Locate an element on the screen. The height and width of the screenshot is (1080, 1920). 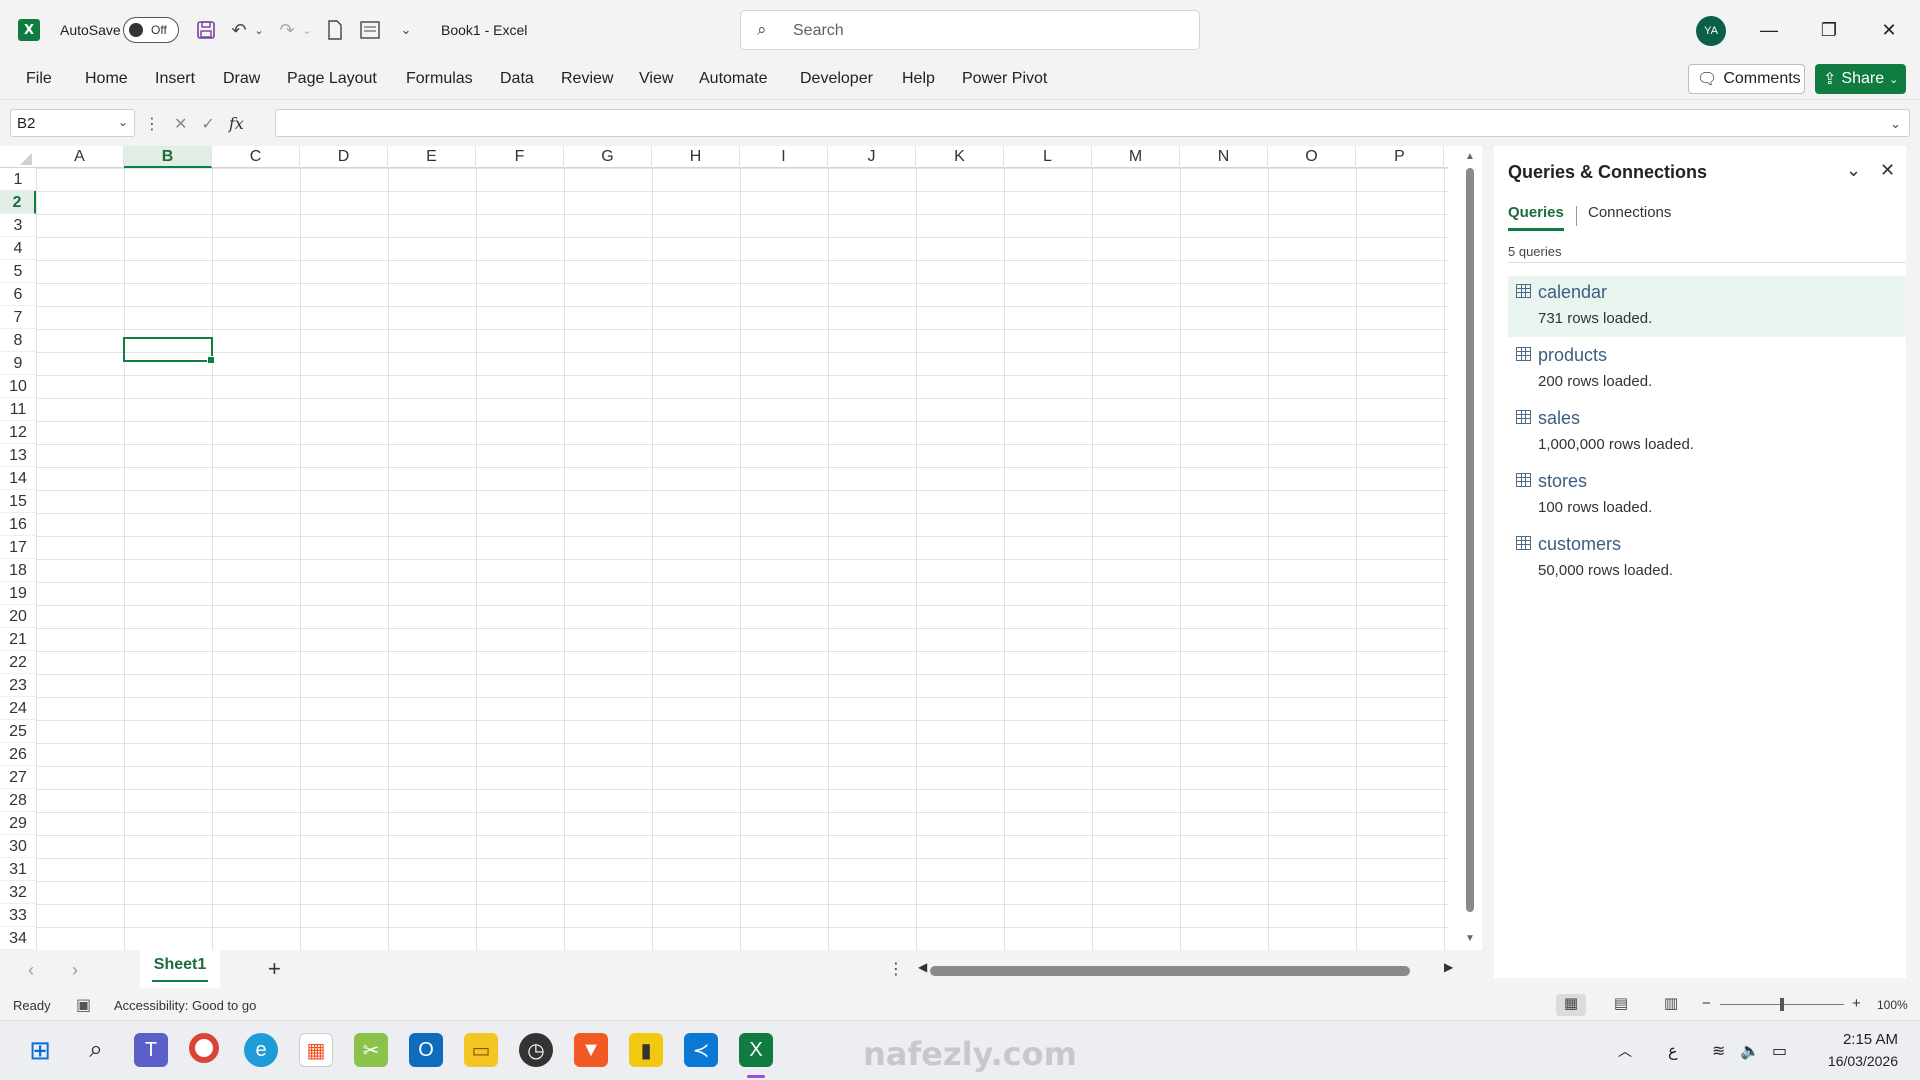
brave-icon: ▼ is located at coordinates (591, 1050).